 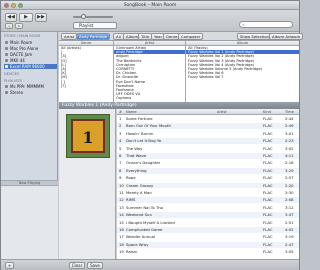 What do you see at coordinates (208, 193) in the screenshot?
I see `track-row: 11 Merely A Man FLAC 3:30` at bounding box center [208, 193].